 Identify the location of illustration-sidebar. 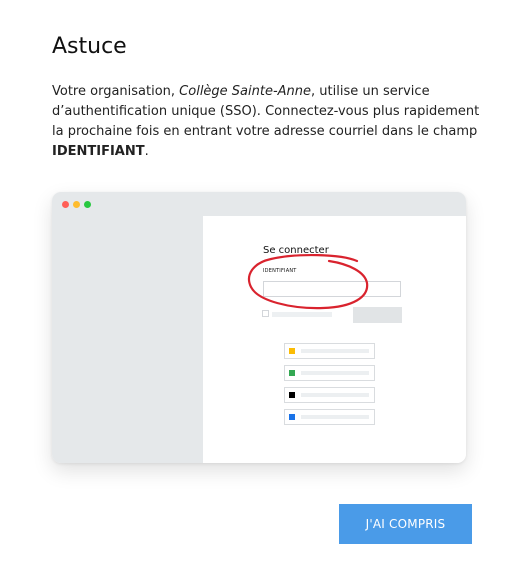
(127, 339).